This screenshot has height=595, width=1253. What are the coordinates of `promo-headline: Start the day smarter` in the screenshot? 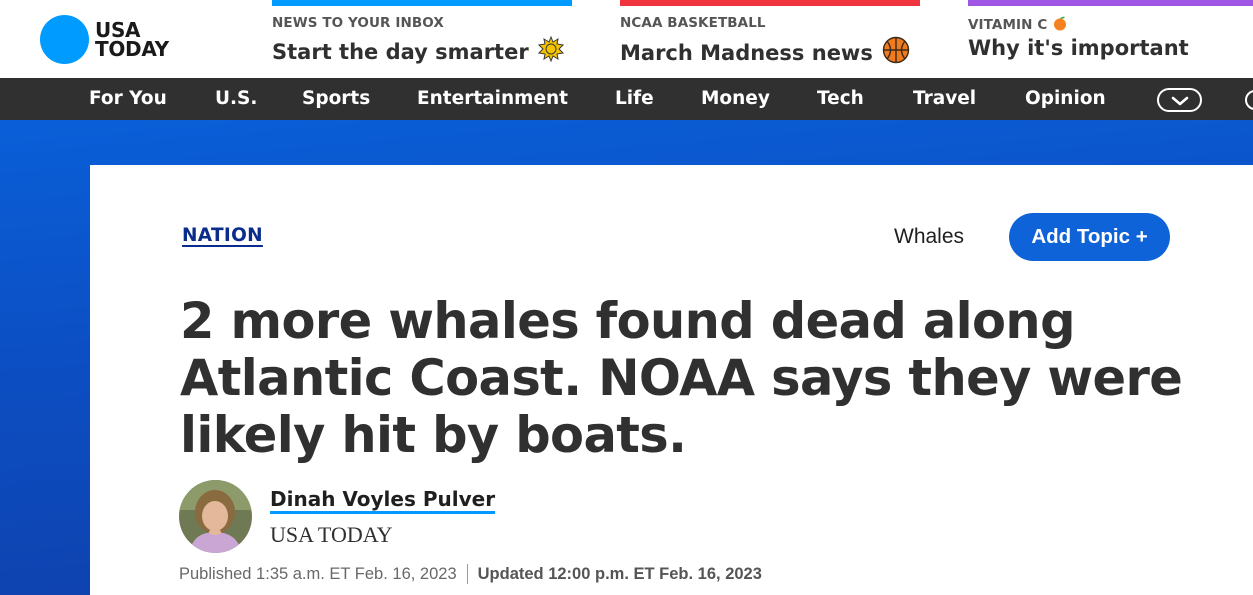 It's located at (418, 51).